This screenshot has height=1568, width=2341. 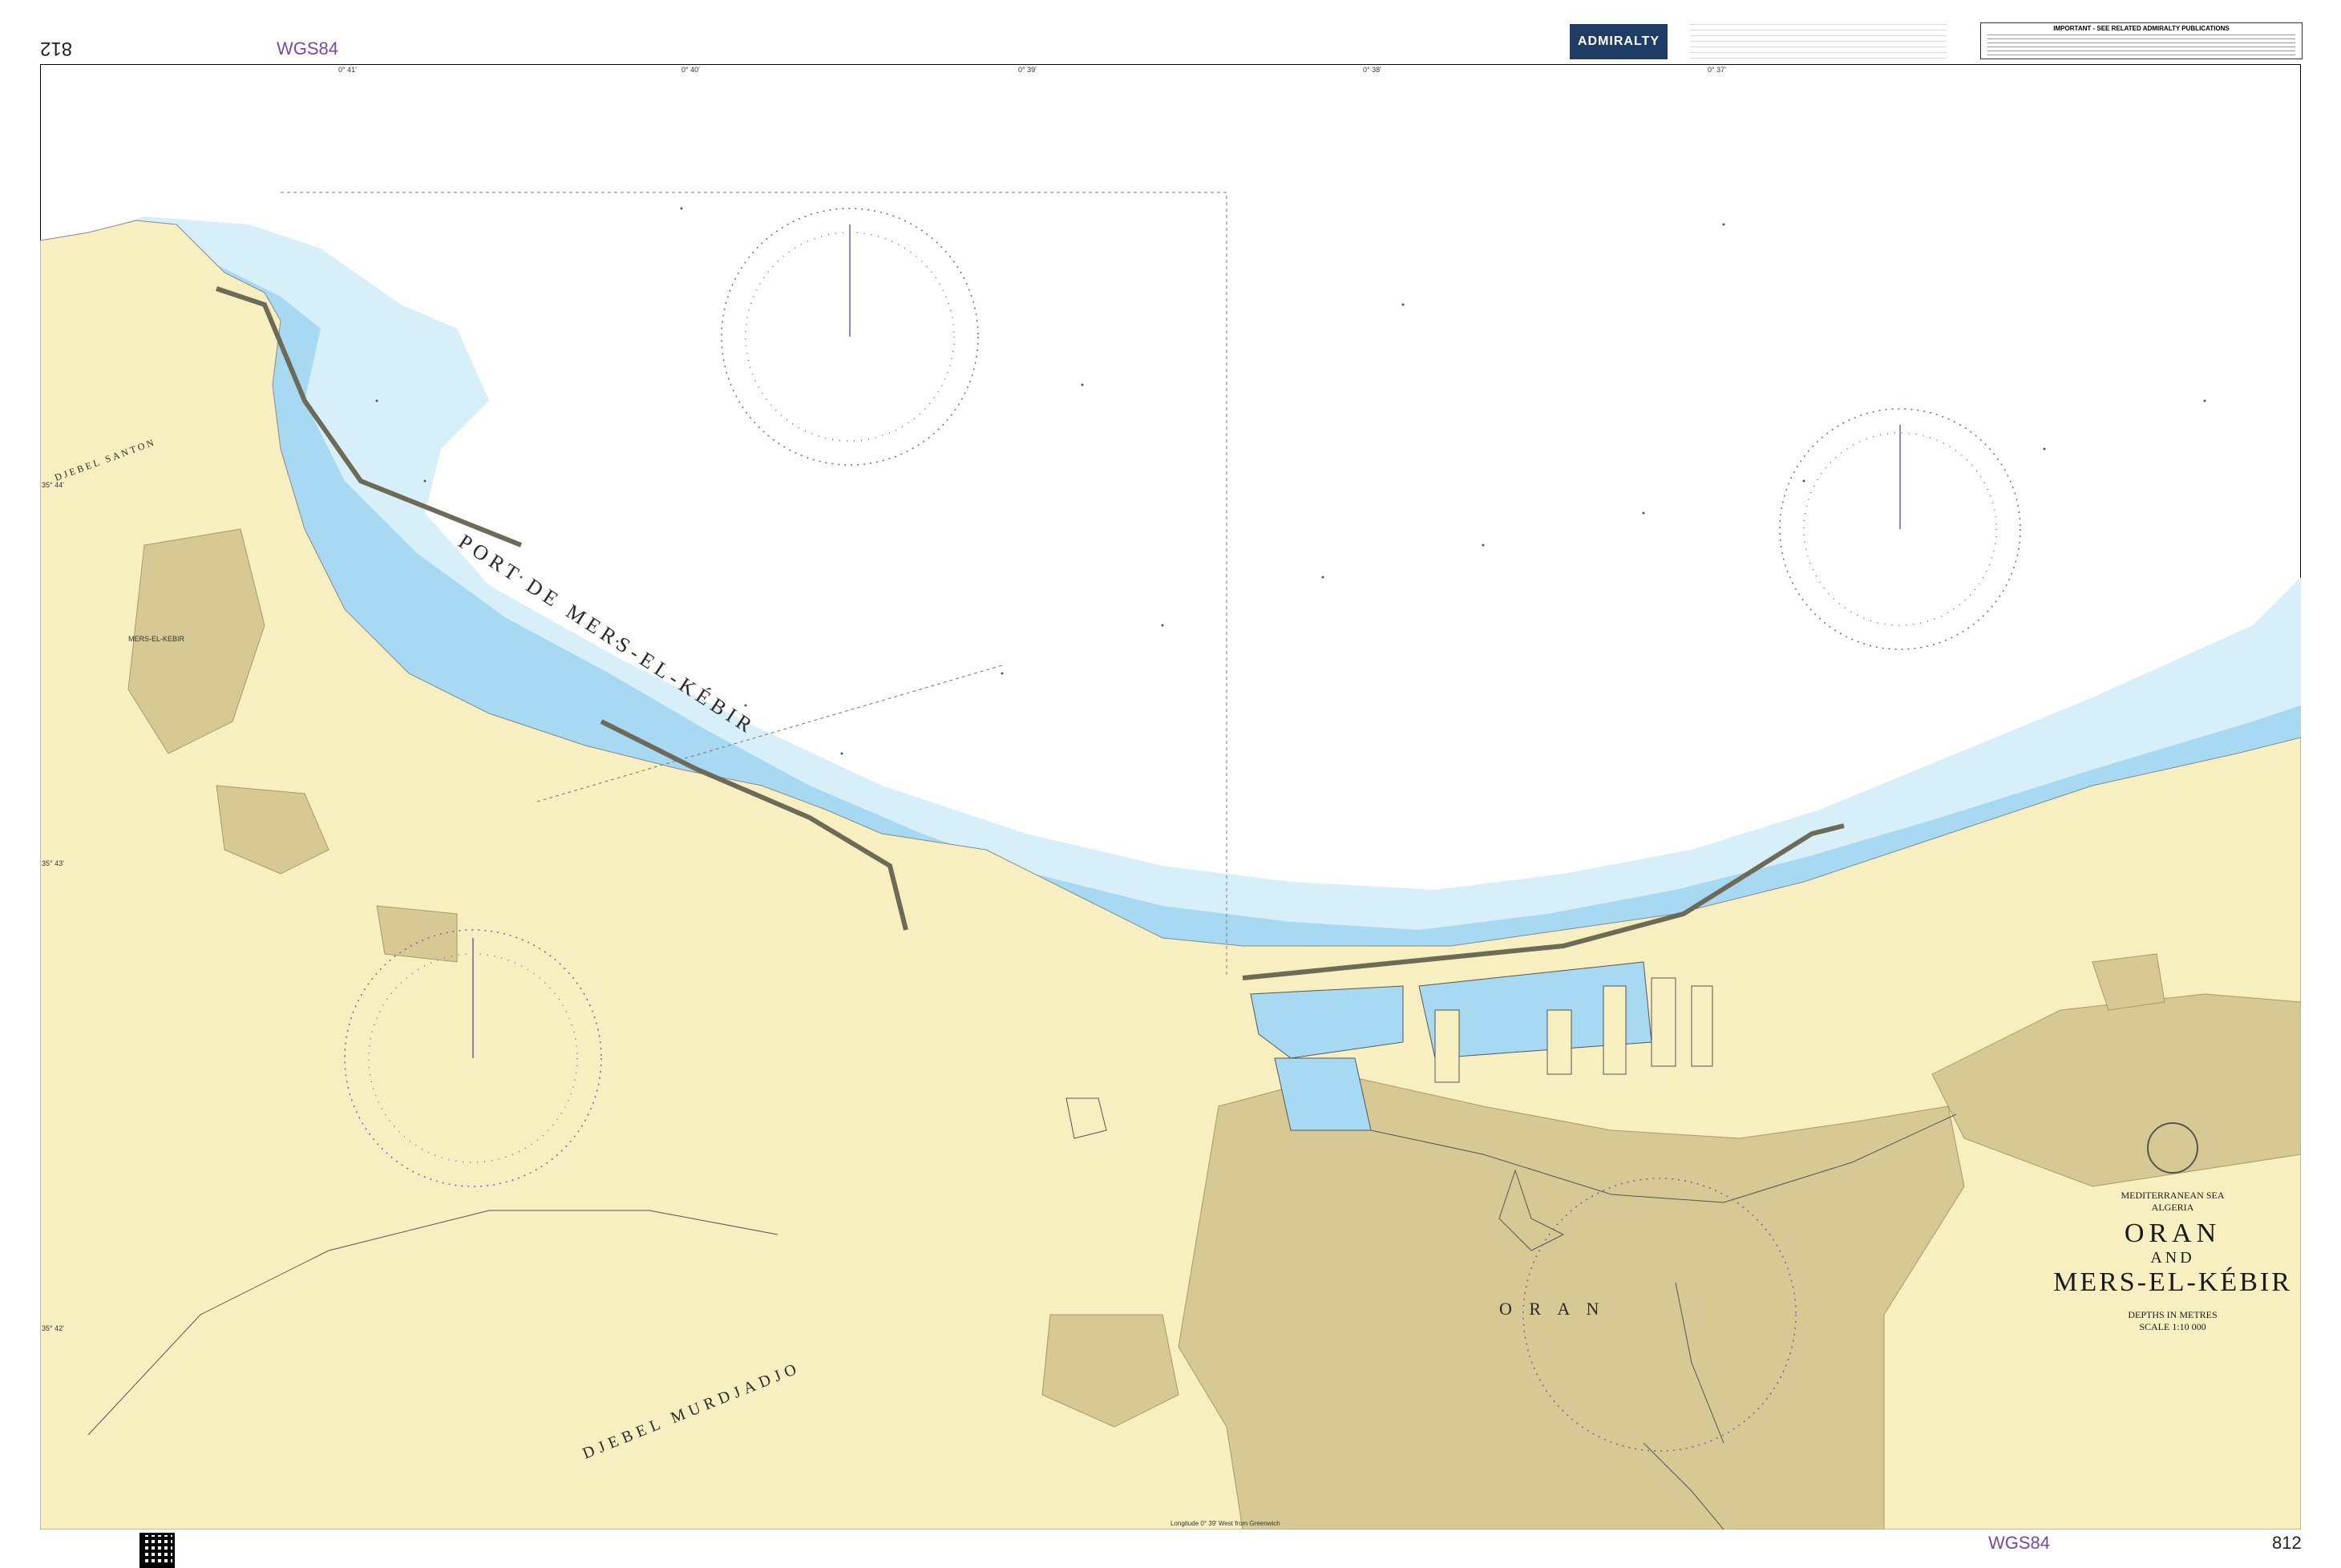 I want to click on title-depths: DEPTHS IN METRES, so click(x=2173, y=1314).